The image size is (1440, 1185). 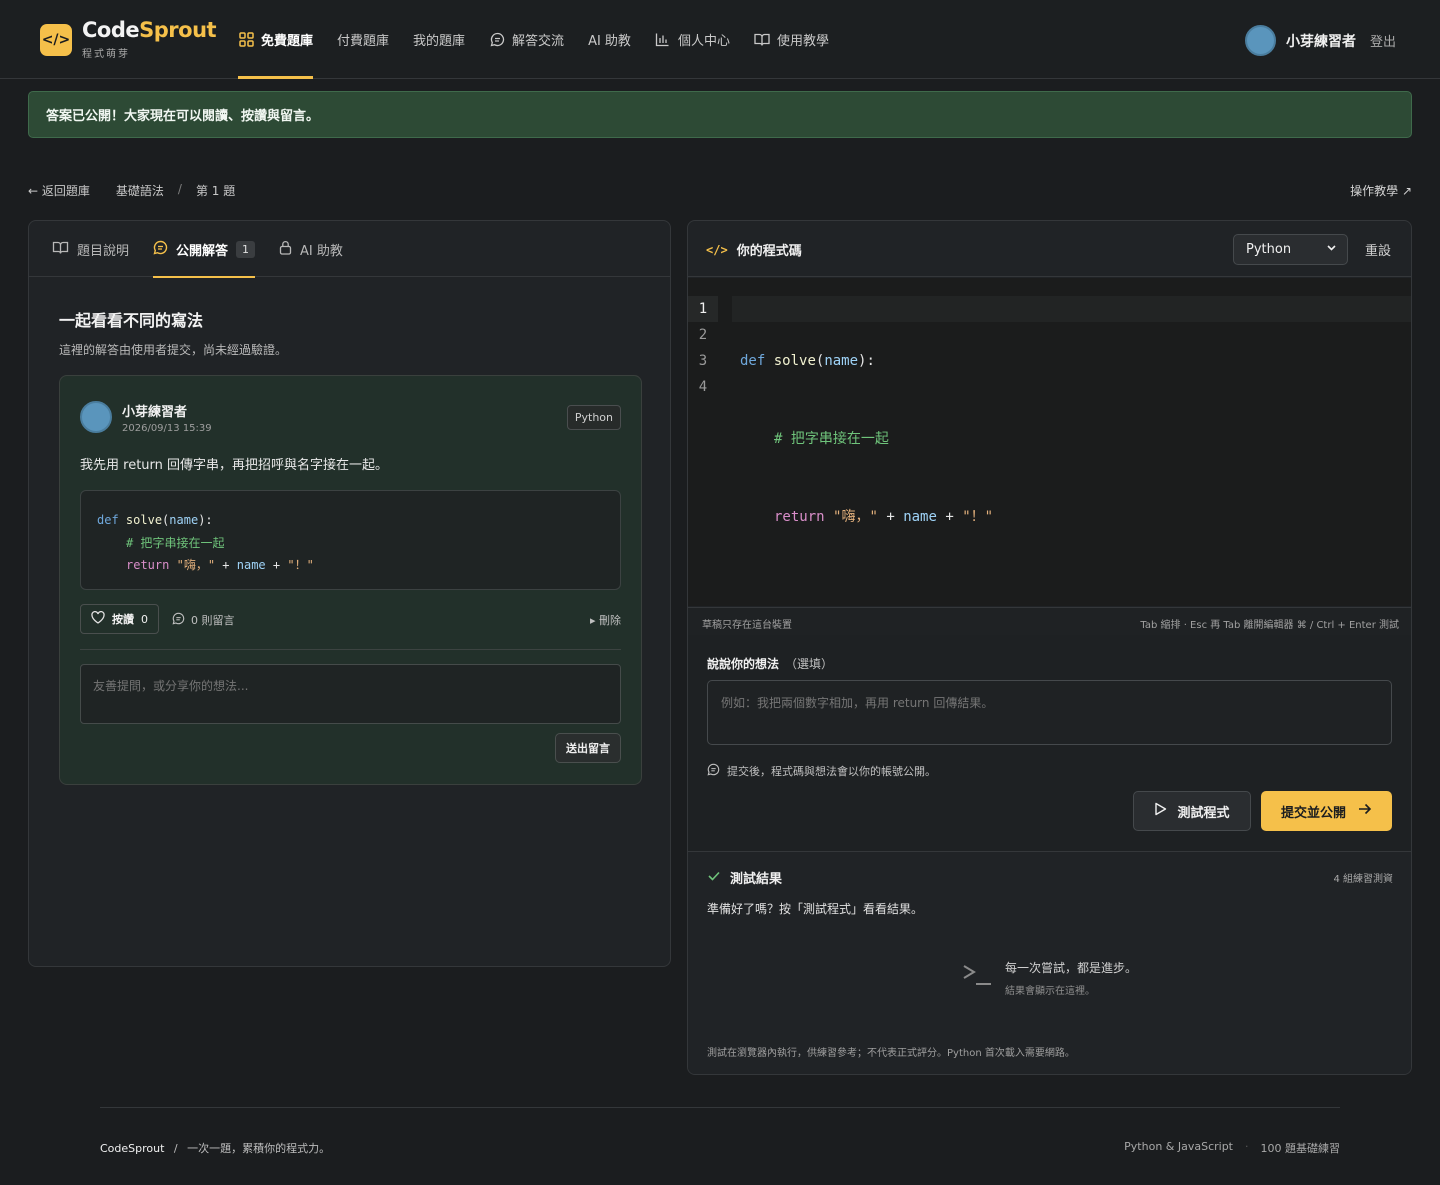 I want to click on logout-button: 登出, so click(x=1383, y=40).